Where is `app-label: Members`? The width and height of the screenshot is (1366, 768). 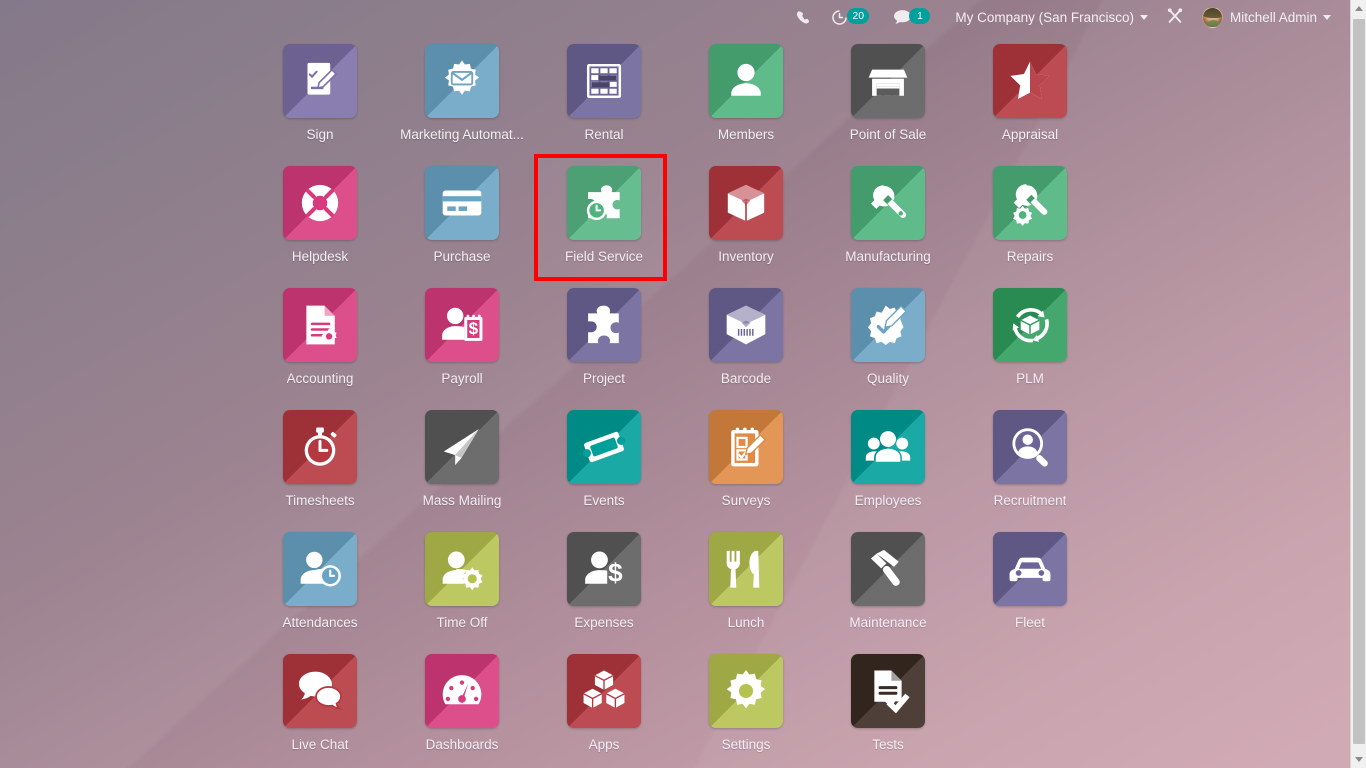 app-label: Members is located at coordinates (746, 134).